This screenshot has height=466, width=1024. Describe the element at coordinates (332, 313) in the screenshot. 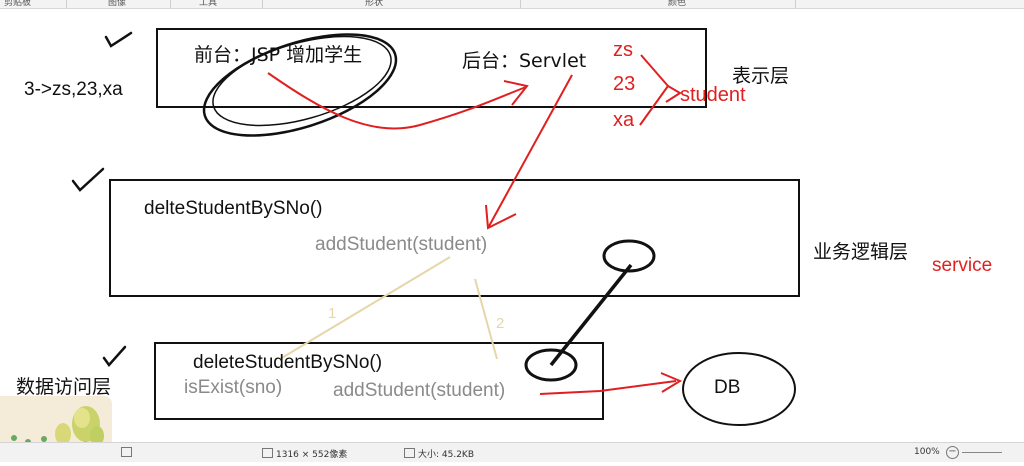

I see `step-1-label: 1` at that location.